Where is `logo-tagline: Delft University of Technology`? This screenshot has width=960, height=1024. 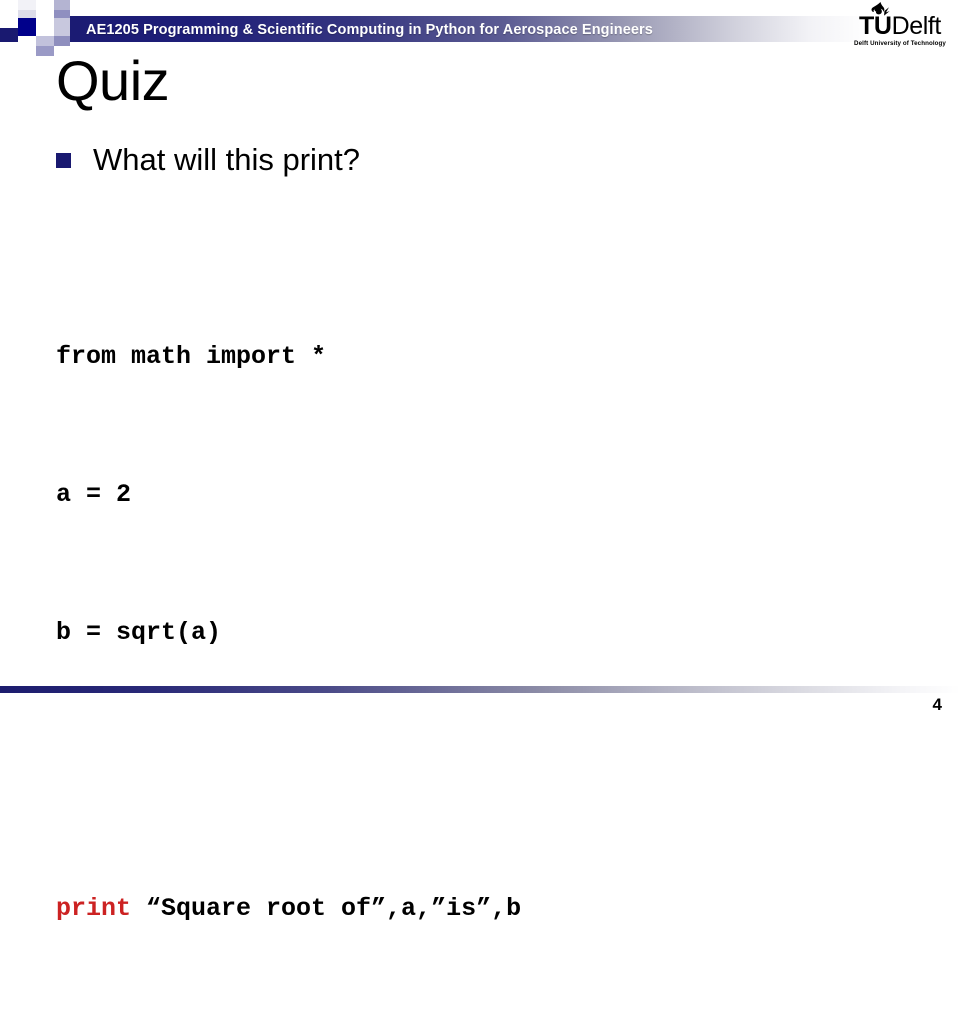 logo-tagline: Delft University of Technology is located at coordinates (900, 43).